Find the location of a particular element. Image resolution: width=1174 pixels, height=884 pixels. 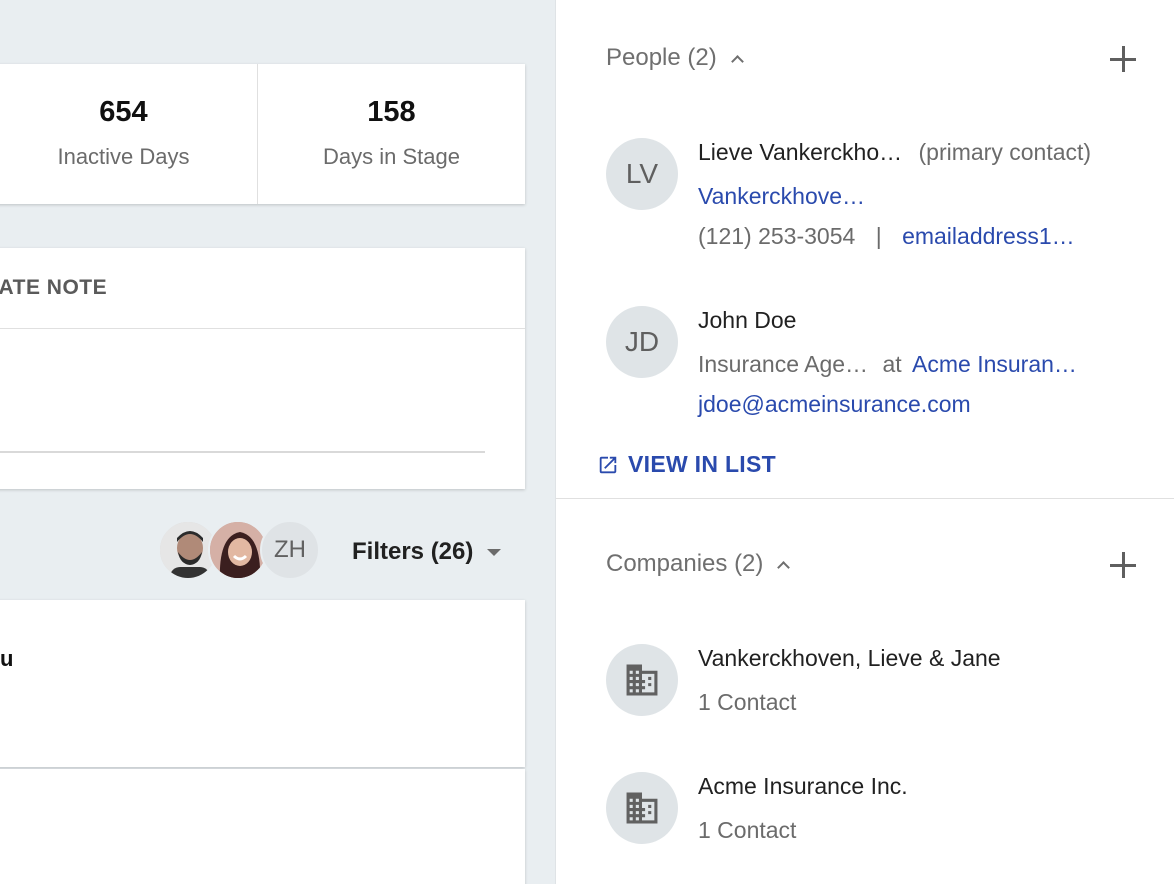

companies-section-toggle: Companies (2) is located at coordinates (698, 564).